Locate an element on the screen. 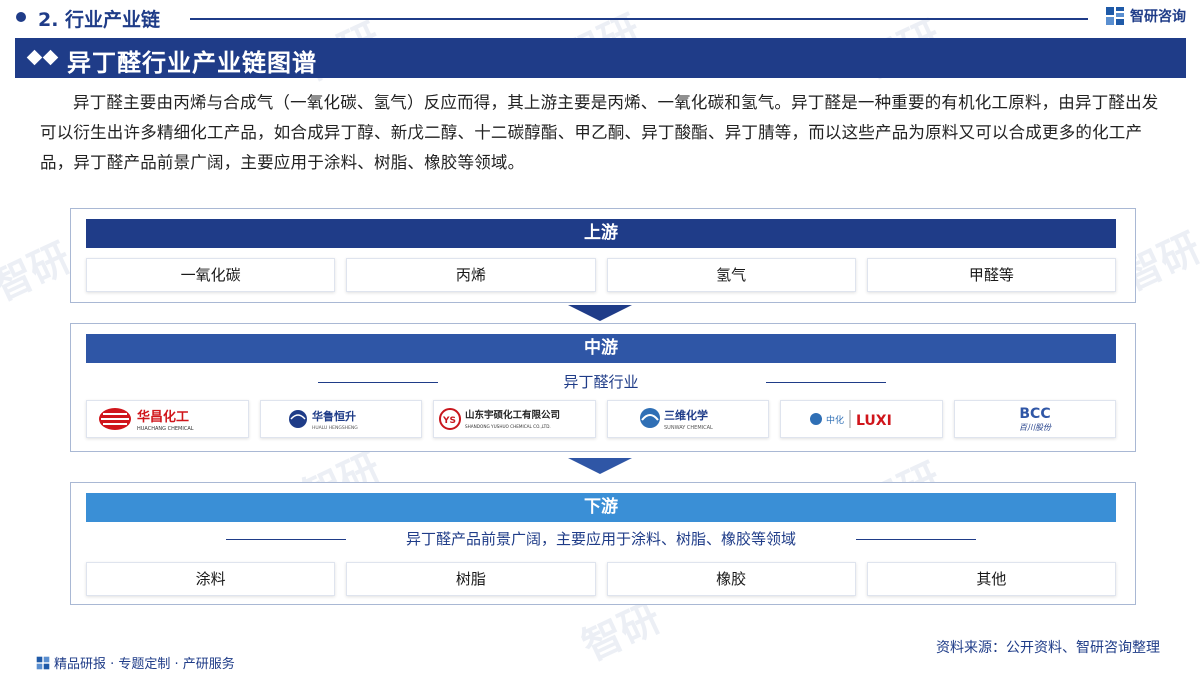 The width and height of the screenshot is (1200, 674). bullet-dot is located at coordinates (21, 17).